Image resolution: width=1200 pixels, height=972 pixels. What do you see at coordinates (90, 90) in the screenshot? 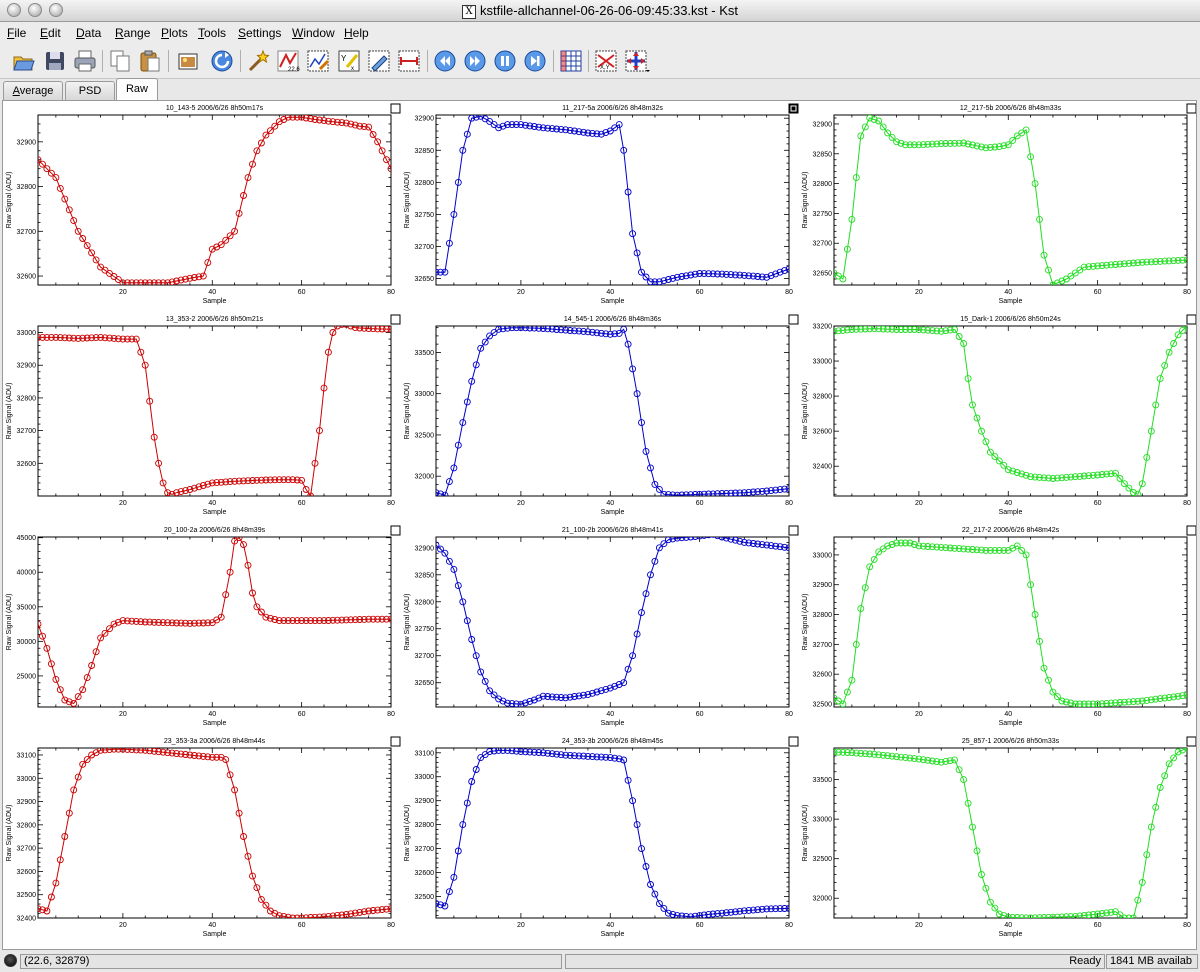
I see `tab-psd: PSD` at bounding box center [90, 90].